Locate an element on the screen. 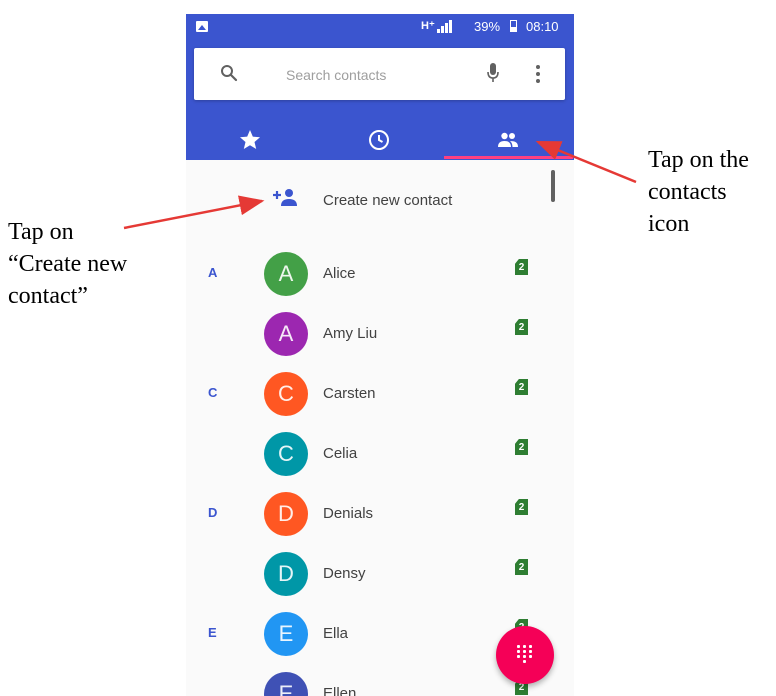 This screenshot has width=776, height=696. section-letter: A is located at coordinates (213, 272).